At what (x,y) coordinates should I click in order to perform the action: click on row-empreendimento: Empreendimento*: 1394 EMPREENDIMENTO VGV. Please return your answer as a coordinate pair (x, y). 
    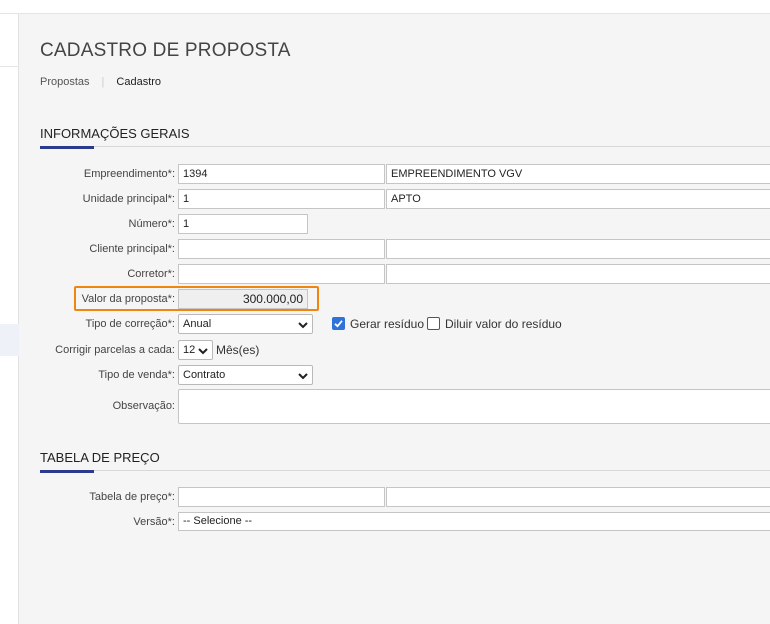
    Looking at the image, I should click on (385, 174).